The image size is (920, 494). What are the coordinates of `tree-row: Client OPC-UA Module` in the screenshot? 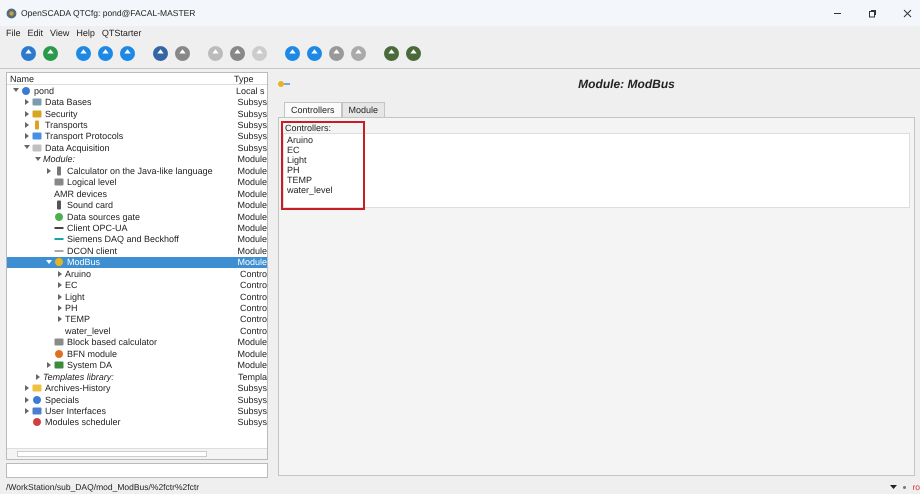 It's located at (137, 228).